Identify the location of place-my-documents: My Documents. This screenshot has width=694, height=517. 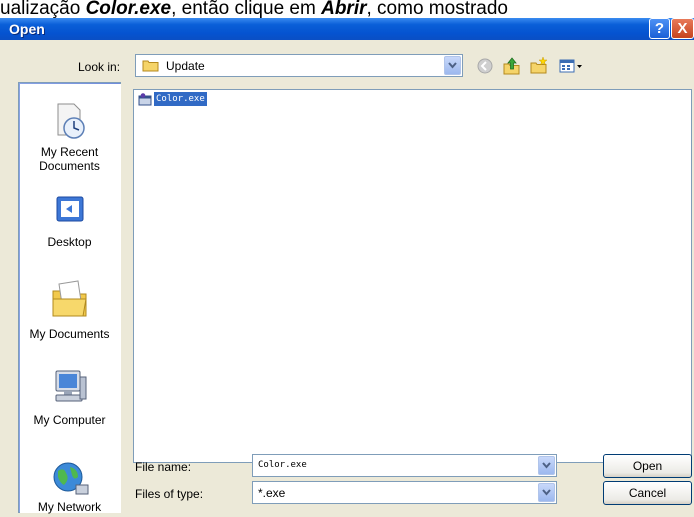
(69, 310).